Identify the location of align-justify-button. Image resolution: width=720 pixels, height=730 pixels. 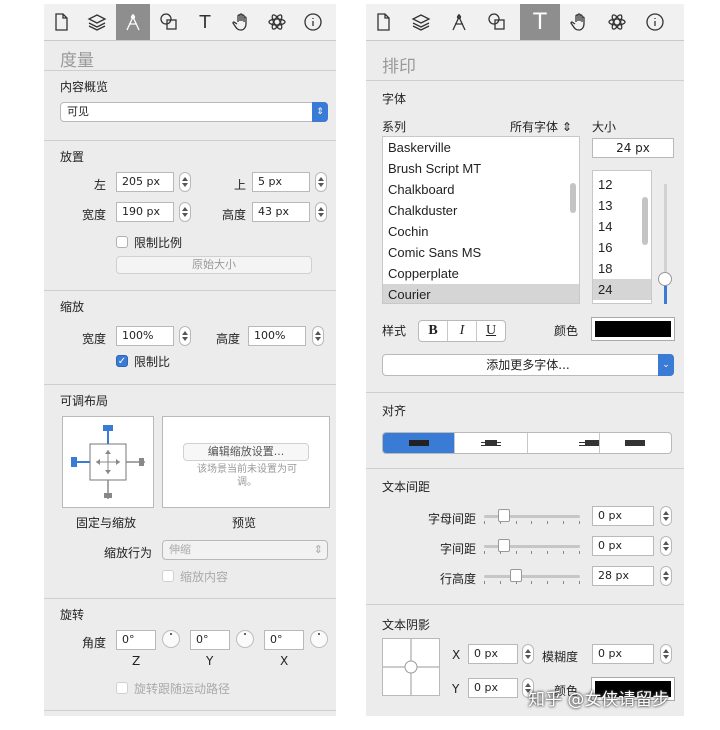
(635, 443).